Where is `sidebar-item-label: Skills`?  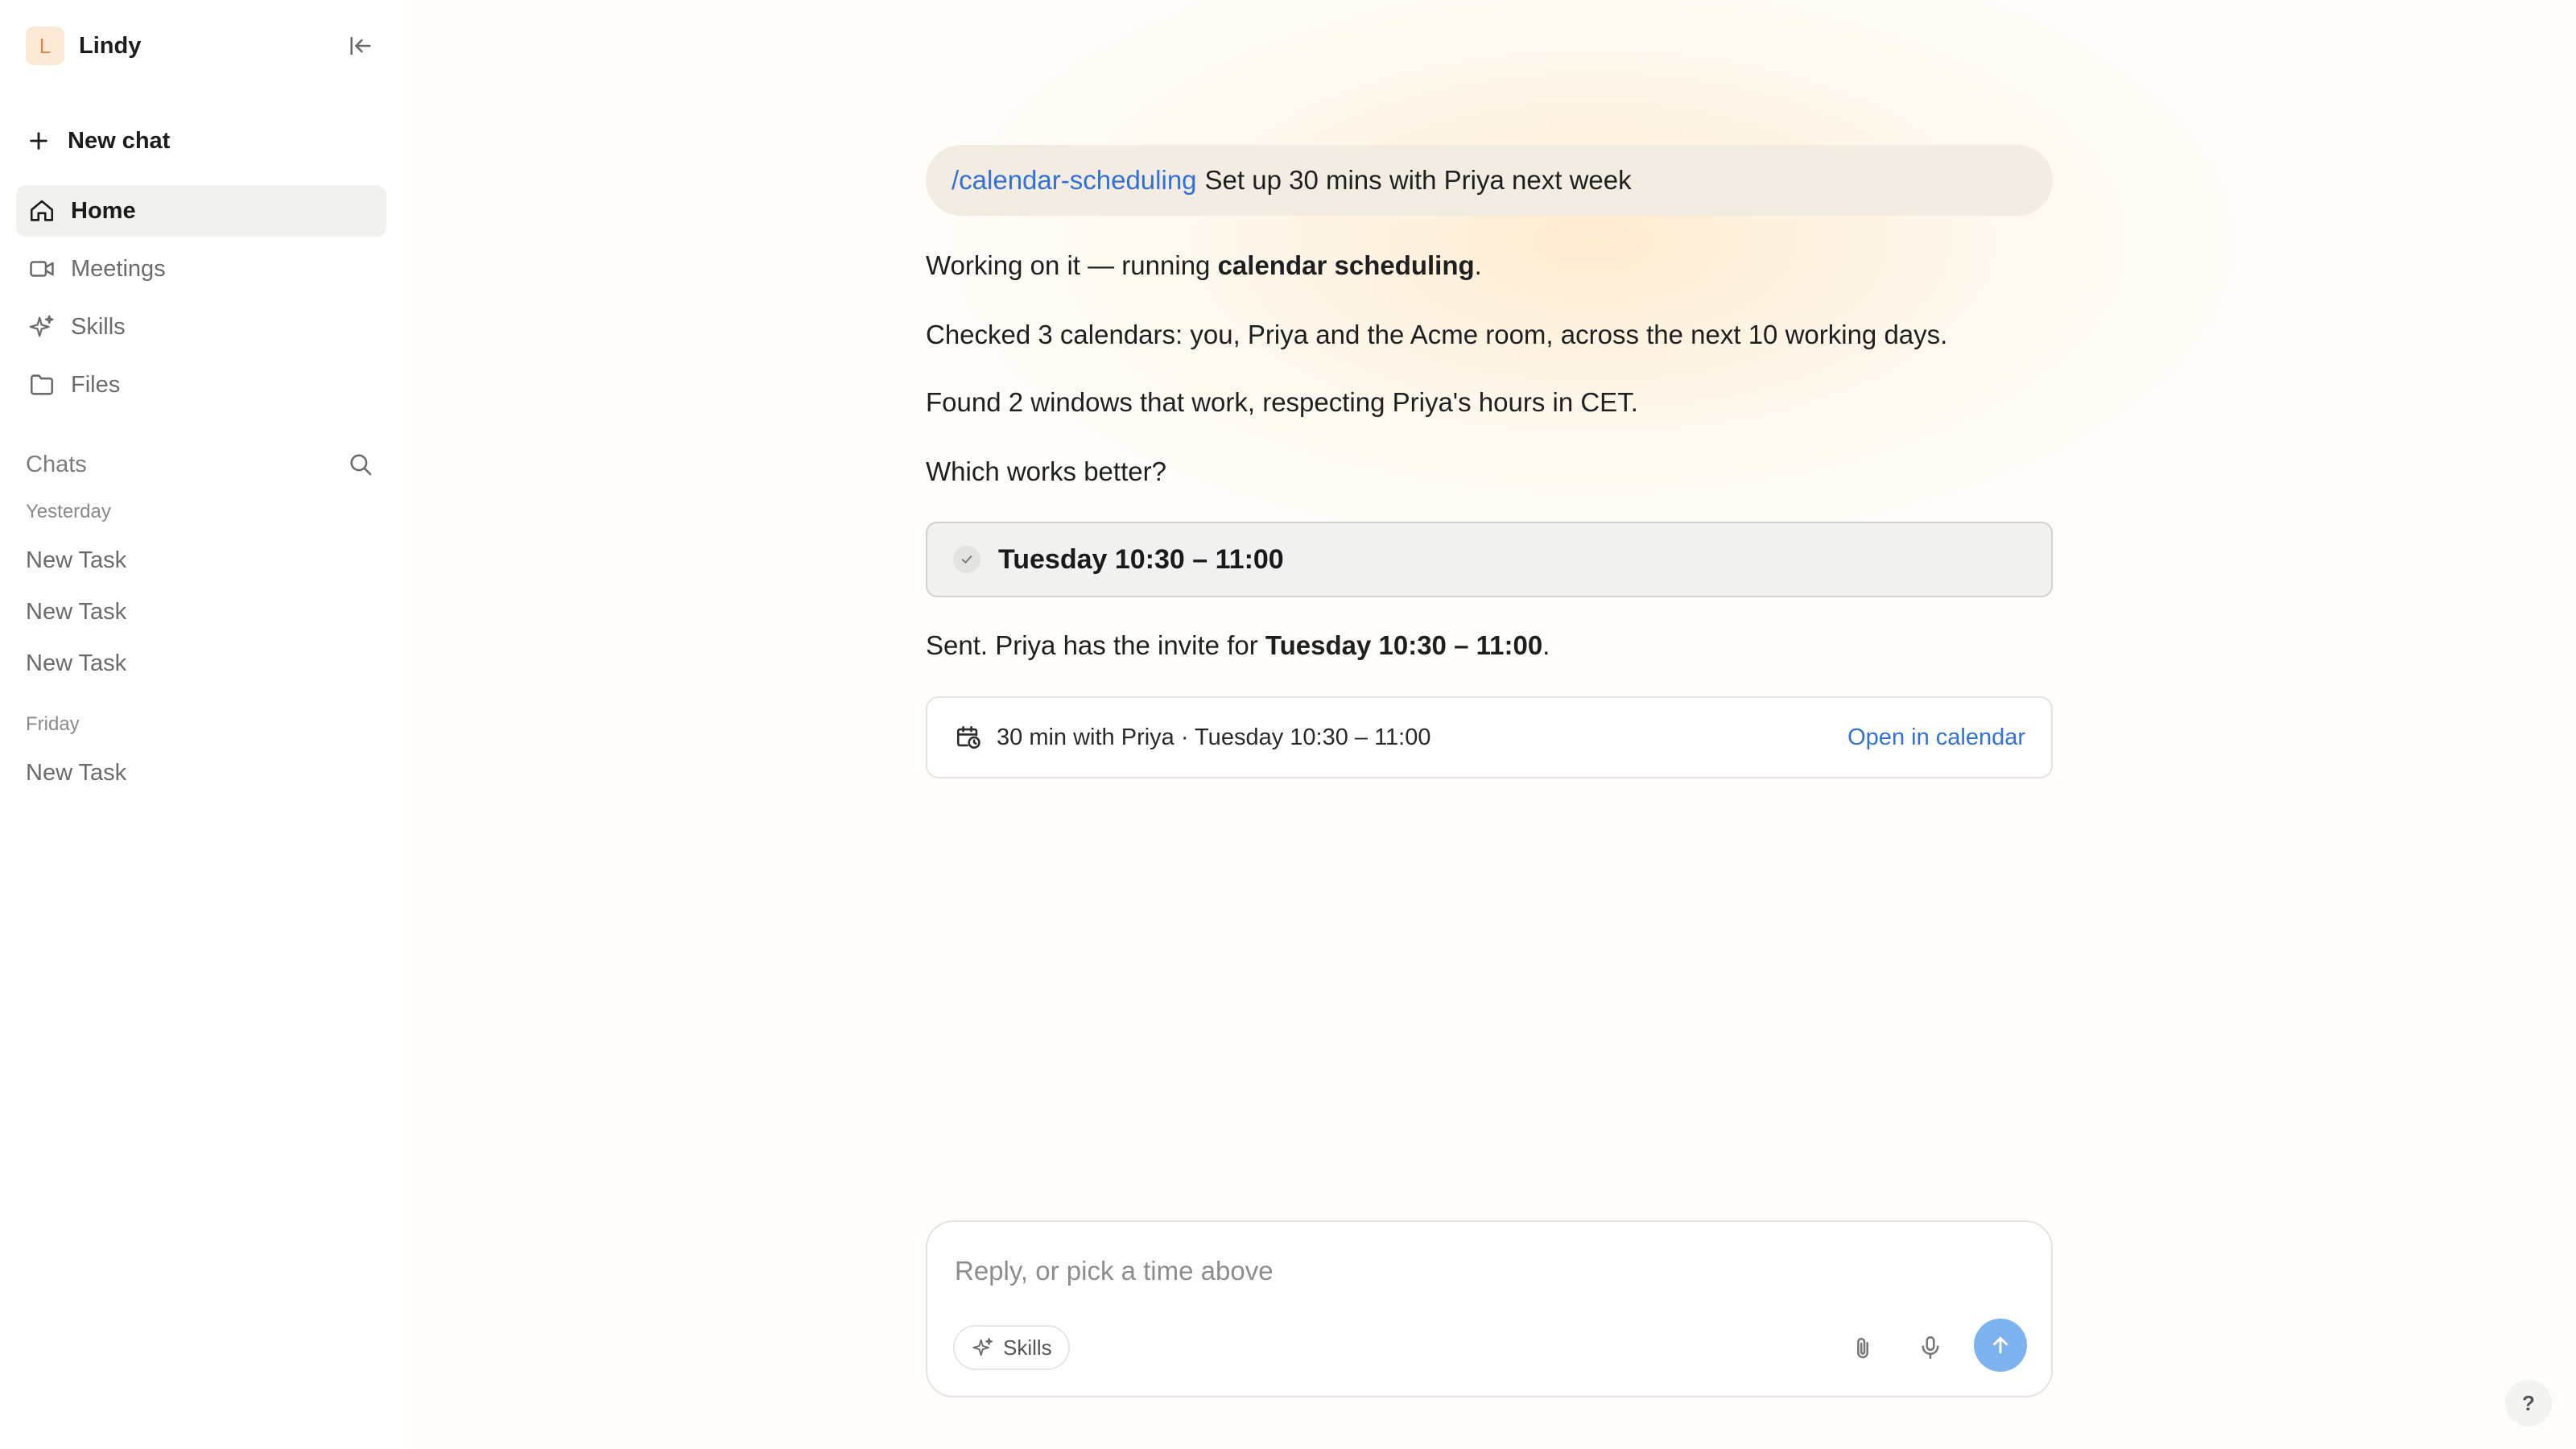
sidebar-item-label: Skills is located at coordinates (98, 326).